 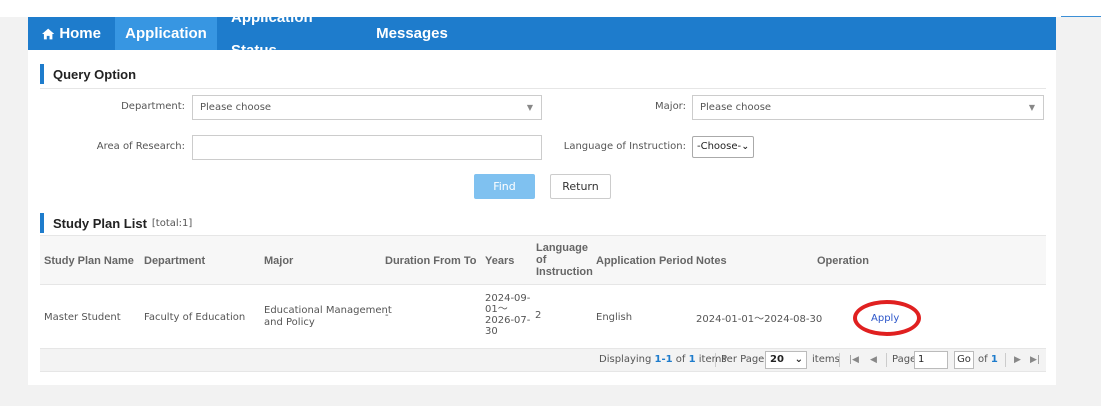 What do you see at coordinates (140, 146) in the screenshot?
I see `research-label: Area of Research:` at bounding box center [140, 146].